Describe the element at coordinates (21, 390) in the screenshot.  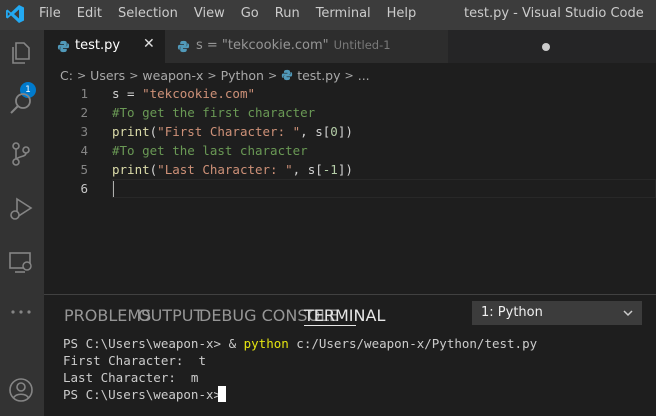
I see `account-icon` at that location.